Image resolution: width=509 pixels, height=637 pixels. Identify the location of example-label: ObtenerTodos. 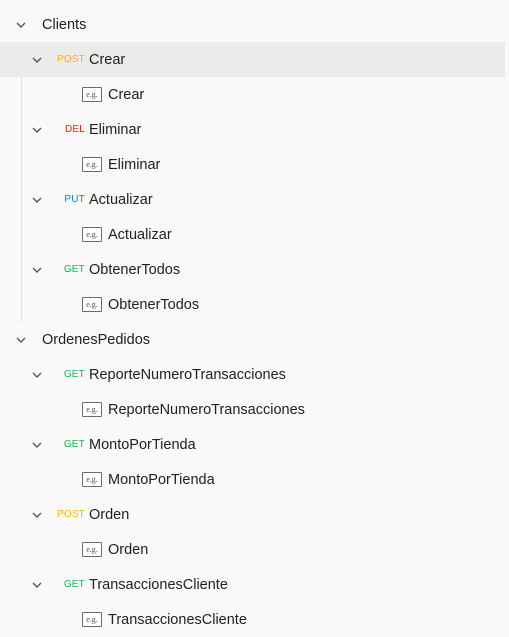
(154, 304).